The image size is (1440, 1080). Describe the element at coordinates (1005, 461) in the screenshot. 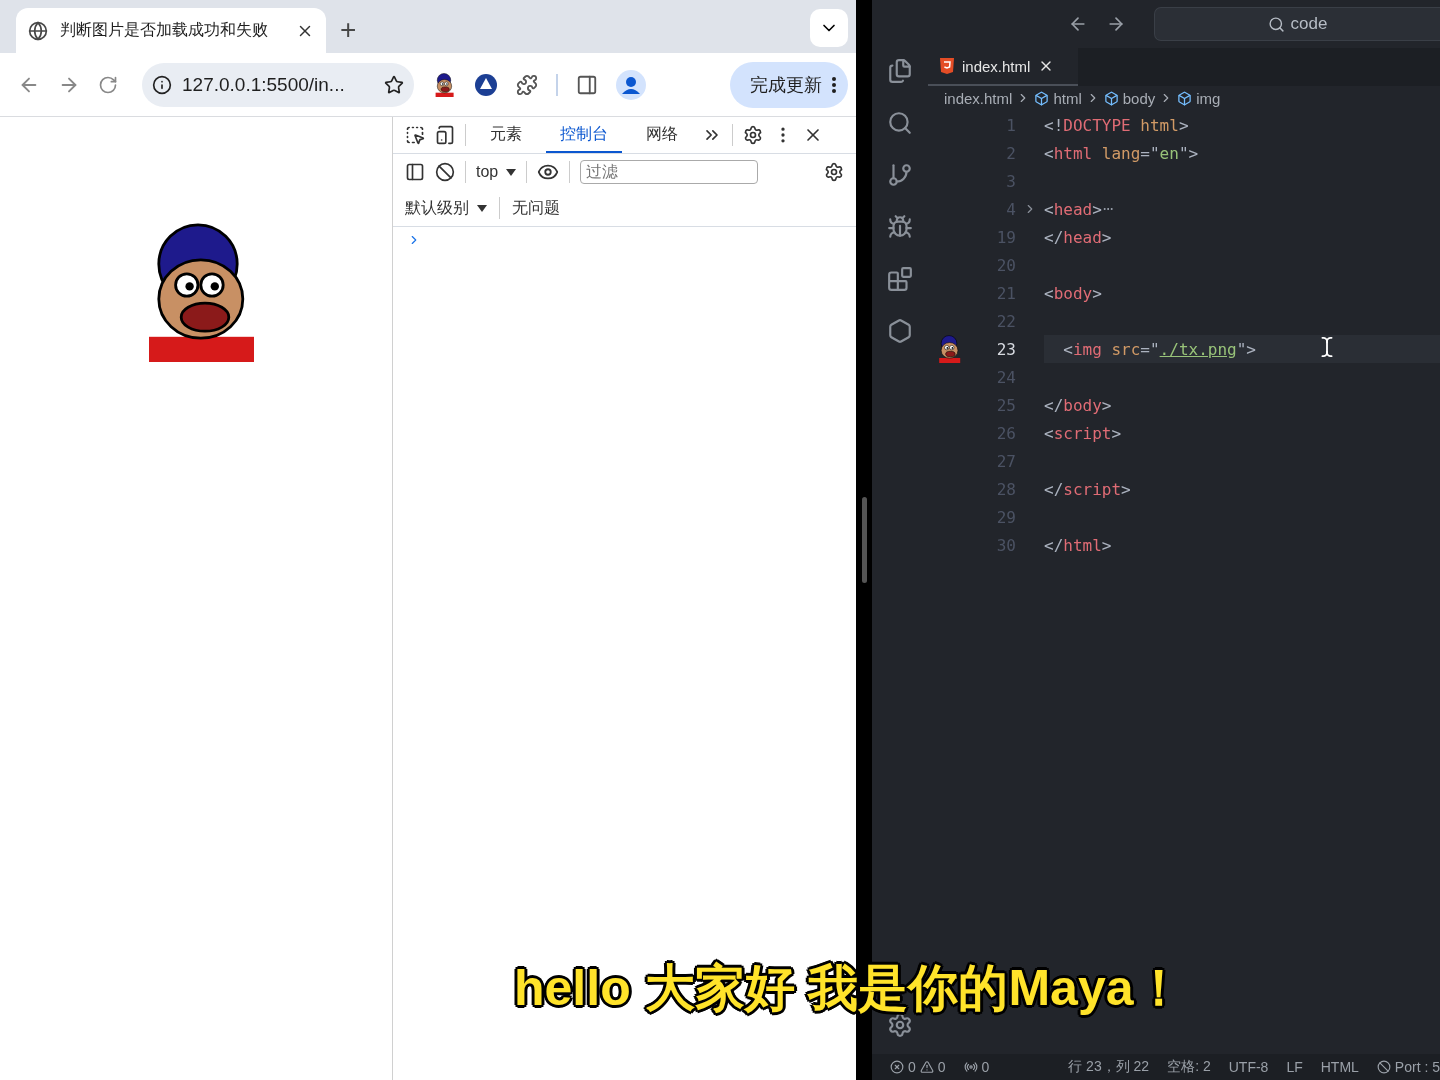

I see `line-number: 27` at that location.